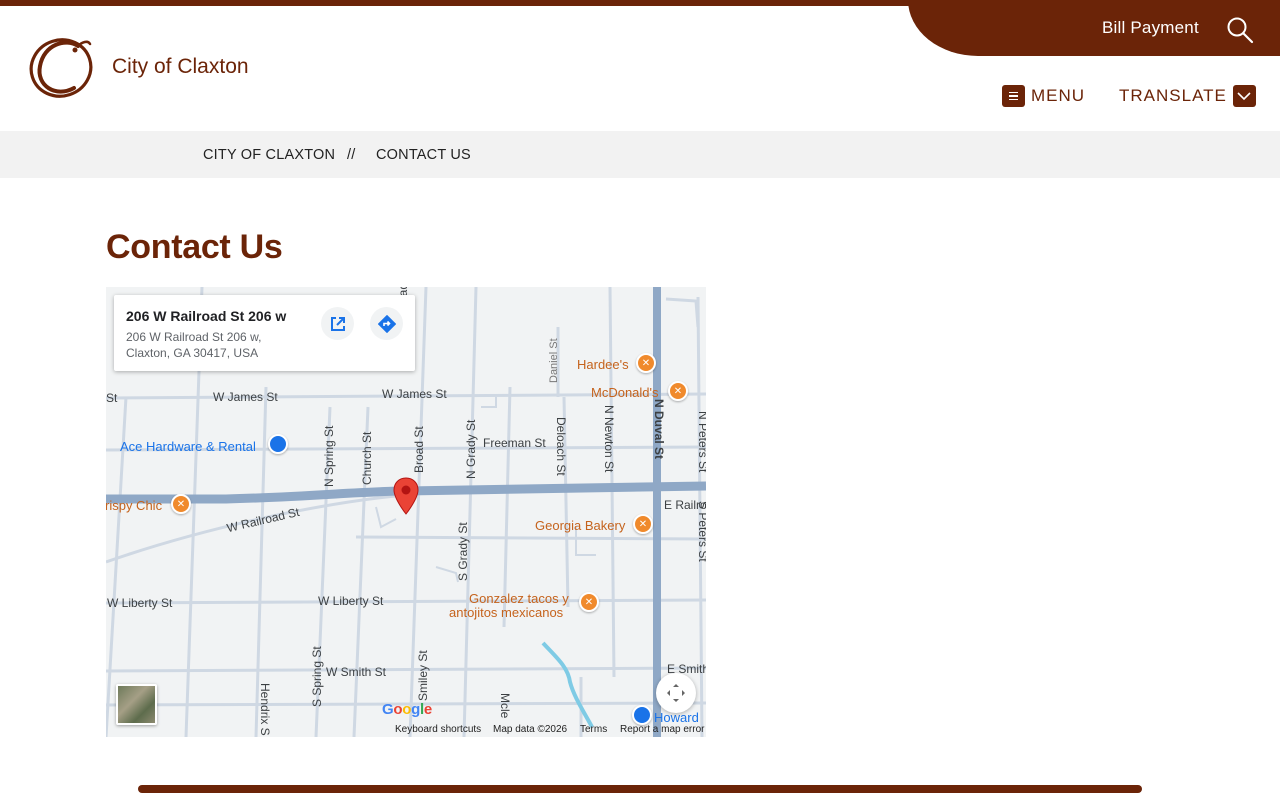  What do you see at coordinates (506, 613) in the screenshot?
I see `poi-gonzalez-label-2: antojitos mexicanos` at bounding box center [506, 613].